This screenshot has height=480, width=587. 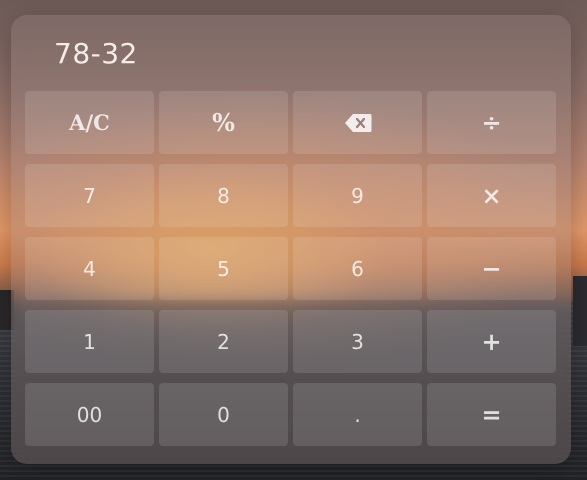 I want to click on key-9: 9, so click(x=357, y=195).